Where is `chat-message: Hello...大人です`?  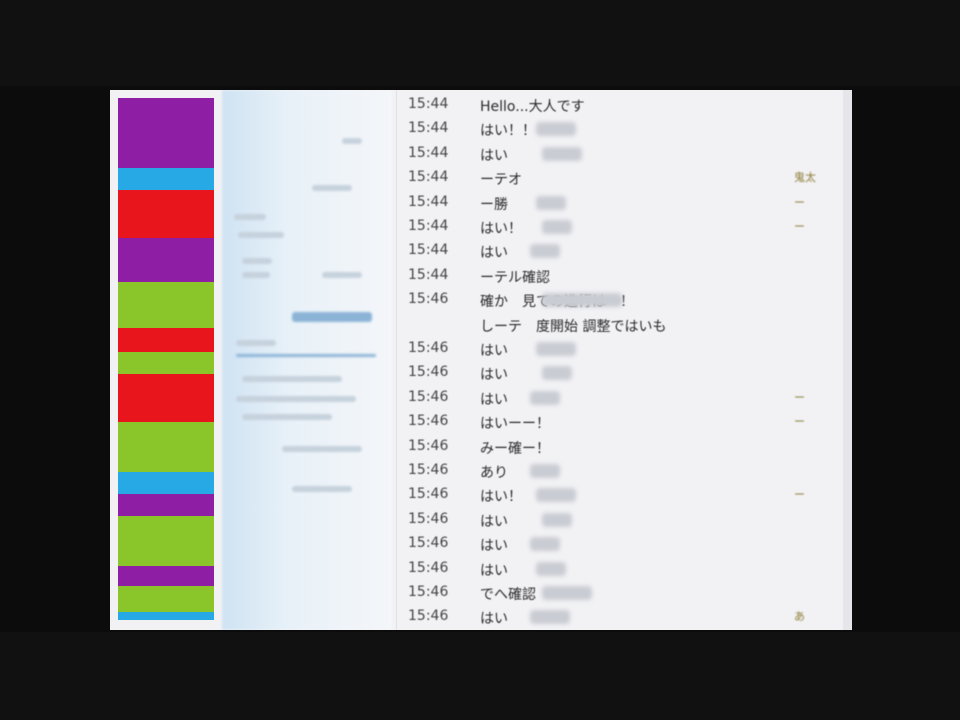
chat-message: Hello...大人です is located at coordinates (532, 107).